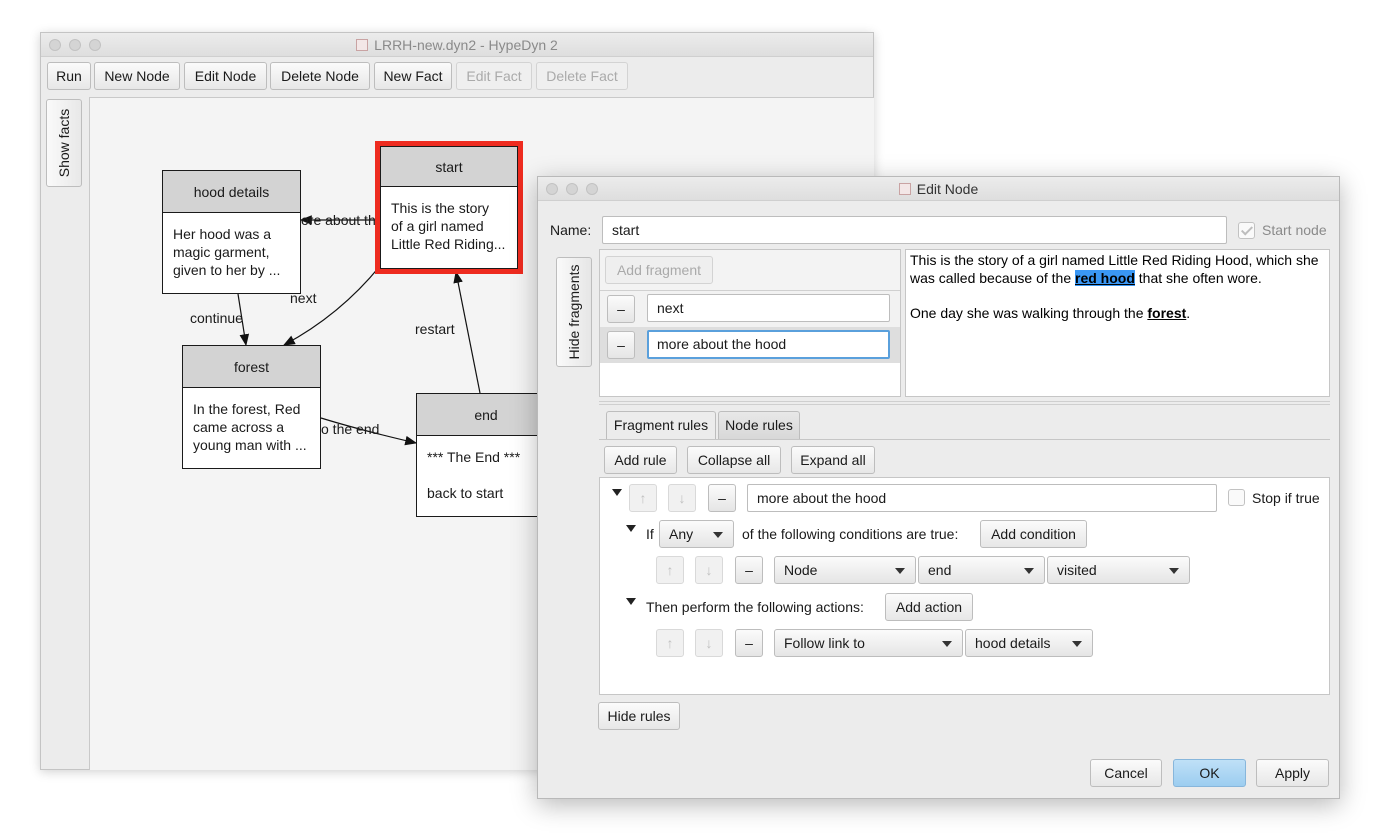 The image size is (1400, 840). Describe the element at coordinates (231, 192) in the screenshot. I see `node-title: hood details` at that location.